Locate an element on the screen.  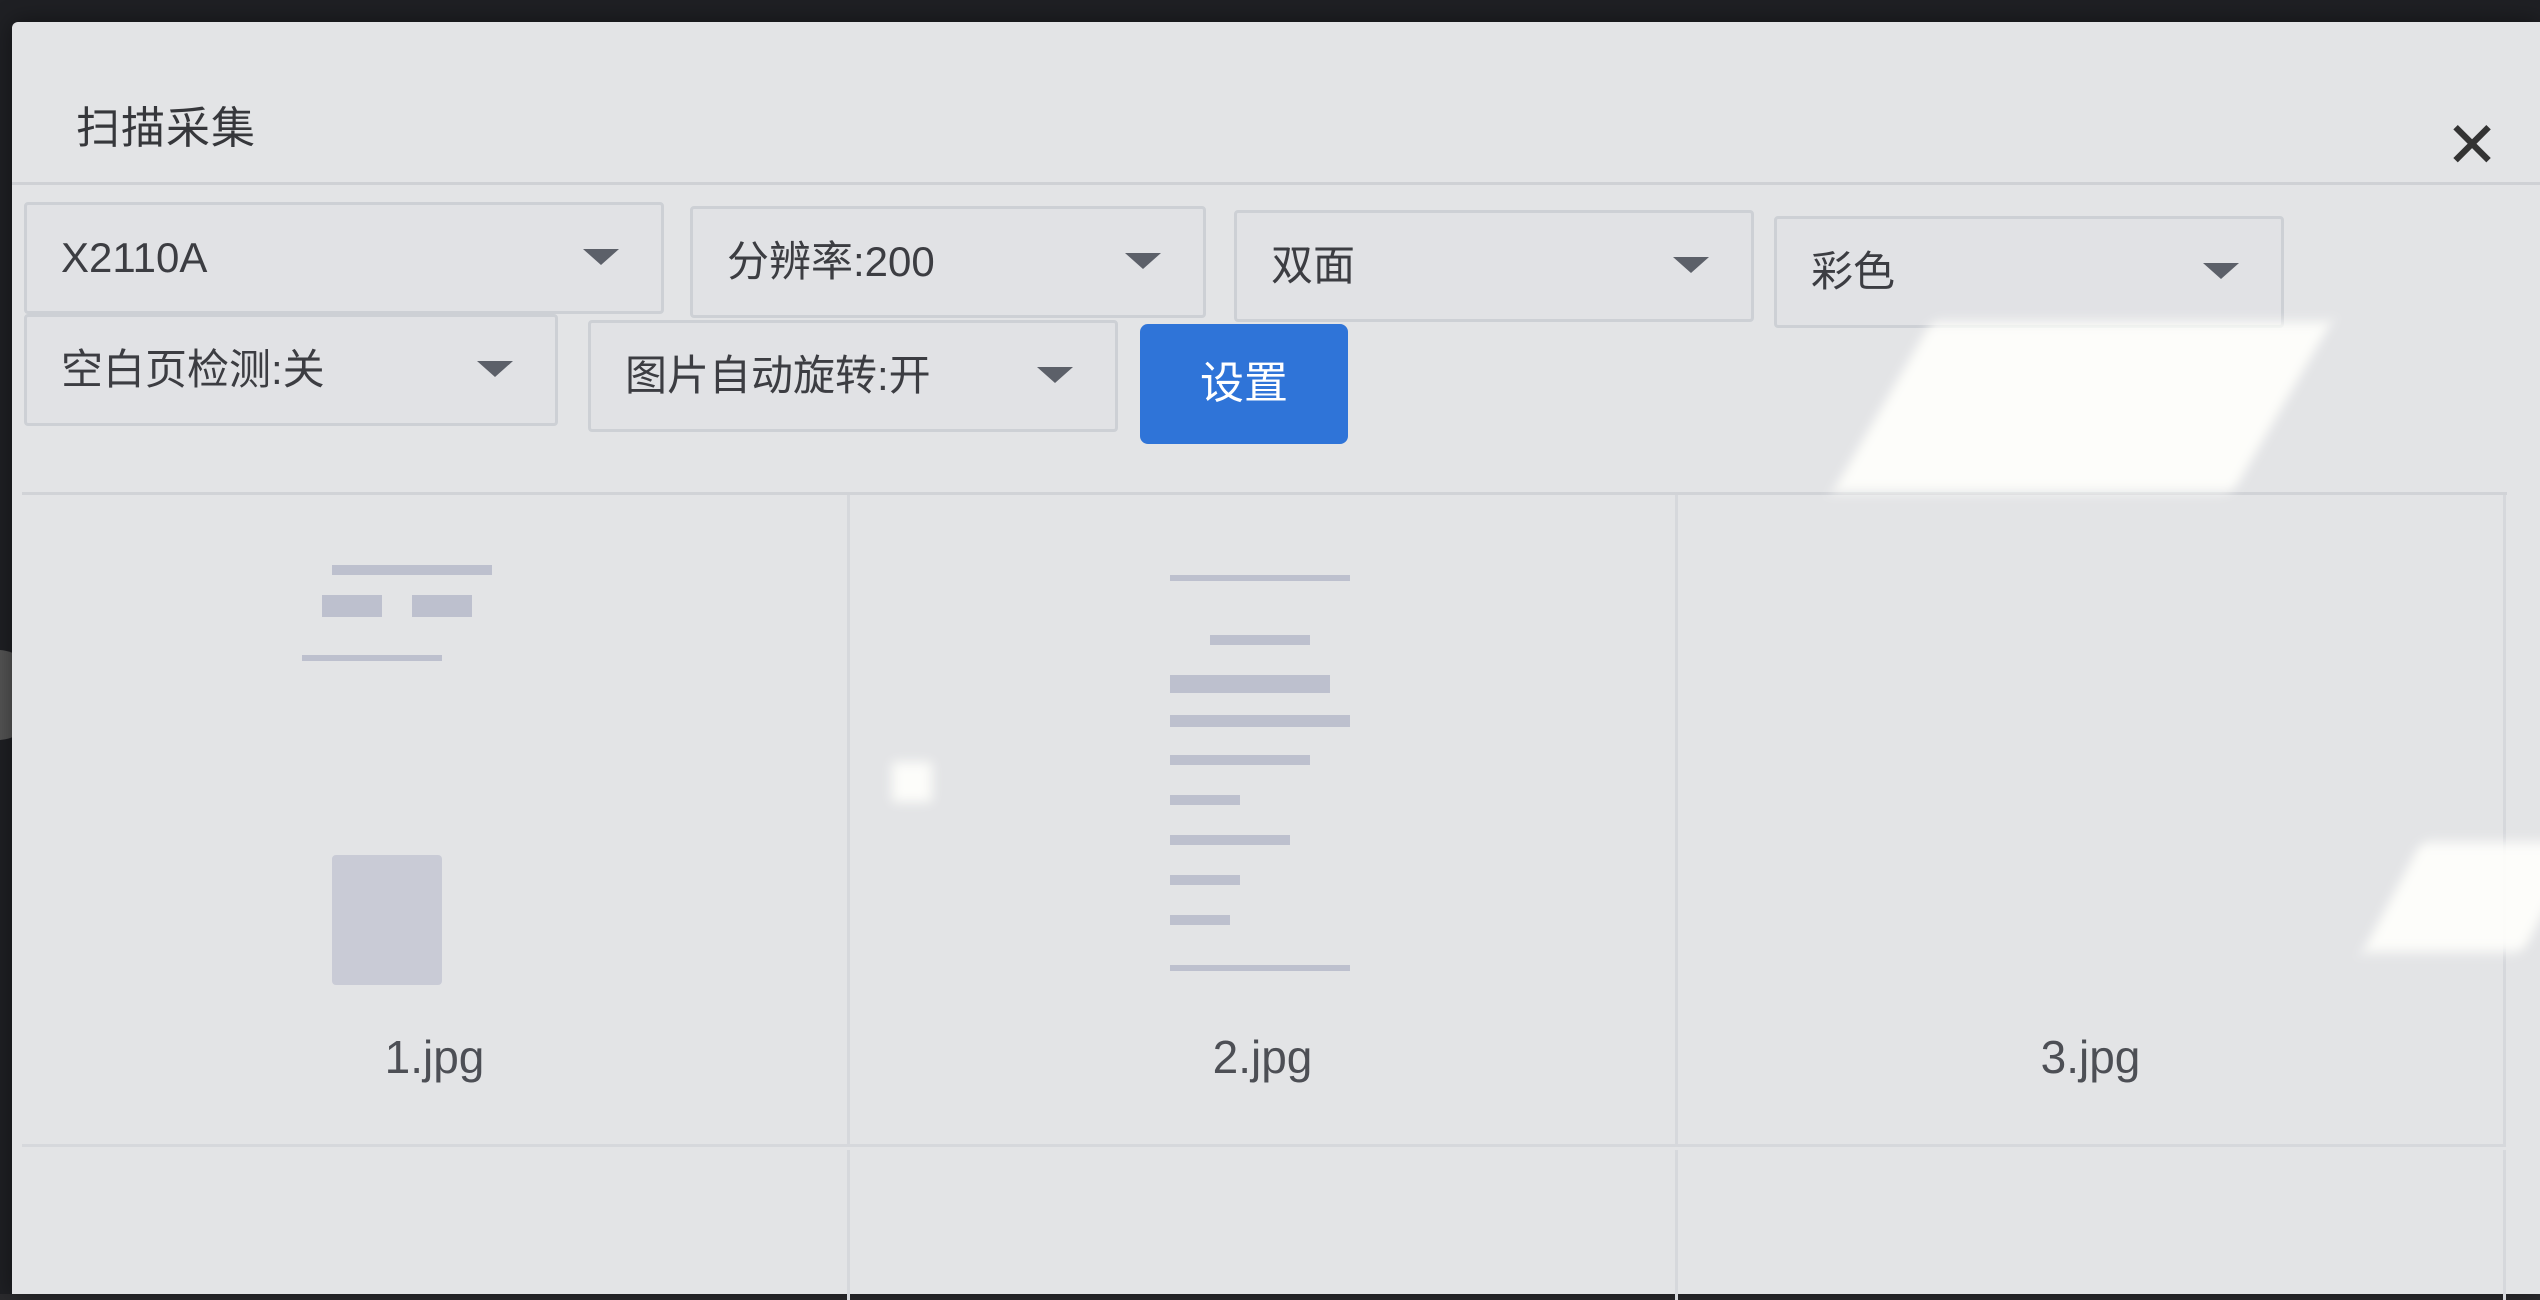
color-mode-select-value: 彩色 is located at coordinates (1853, 271).